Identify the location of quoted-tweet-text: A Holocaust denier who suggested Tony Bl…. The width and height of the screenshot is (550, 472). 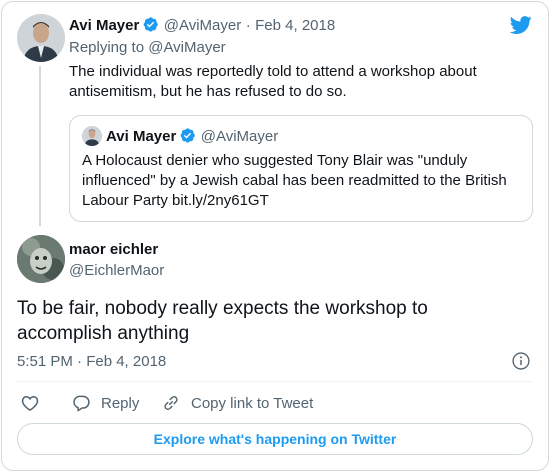
(294, 180).